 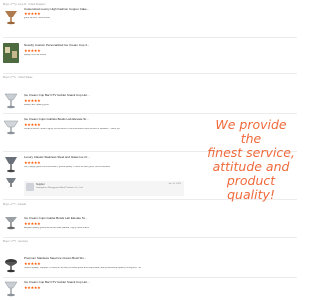 I want to click on promo-line: product quality!, so click(x=251, y=187).